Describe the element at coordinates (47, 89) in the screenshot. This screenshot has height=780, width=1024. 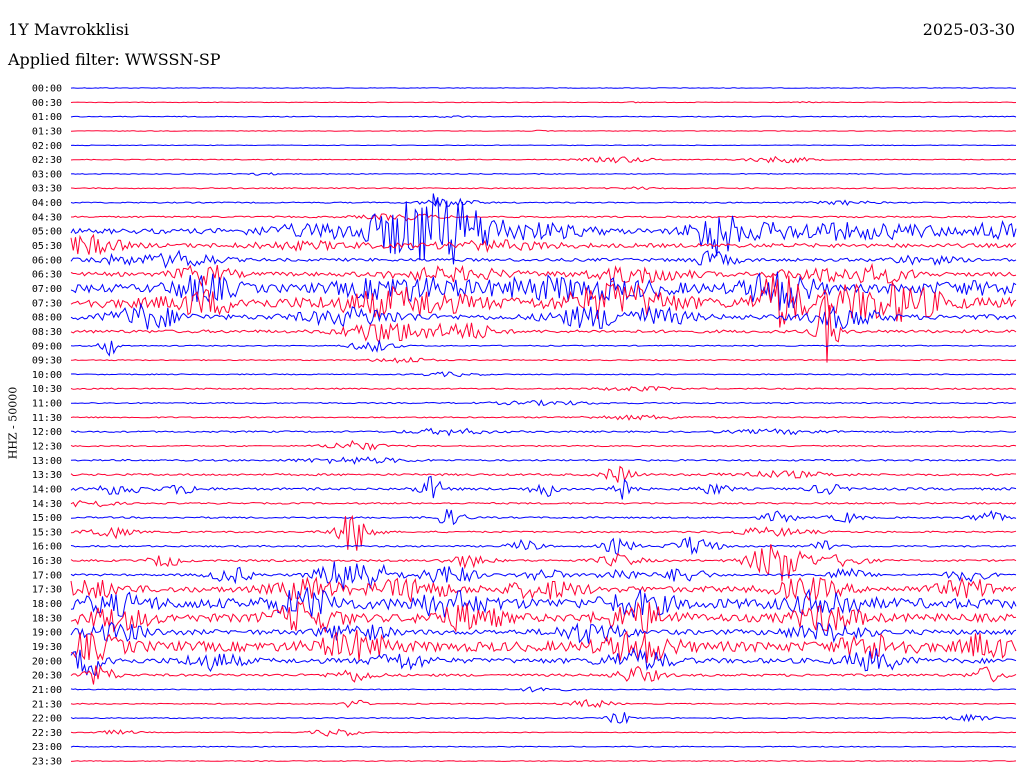
I see `tick-label: 00:00` at that location.